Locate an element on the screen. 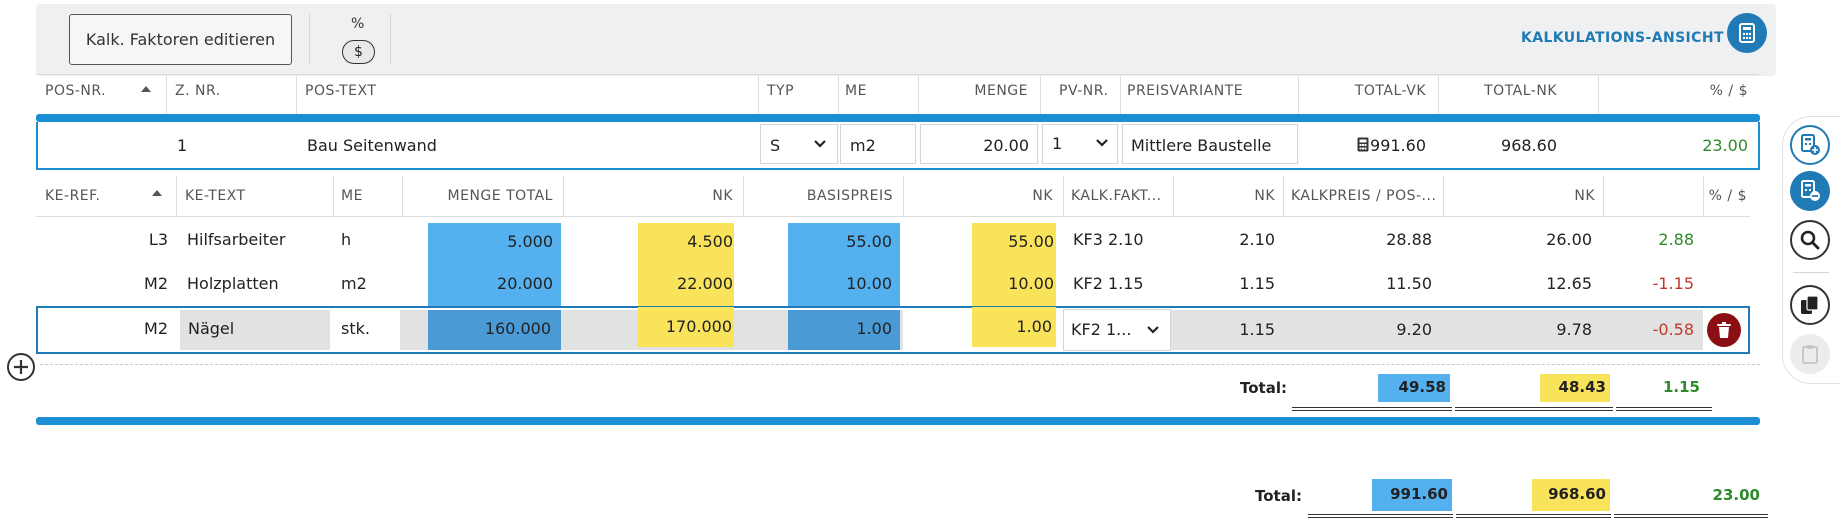  ke-header-line is located at coordinates (893, 216).